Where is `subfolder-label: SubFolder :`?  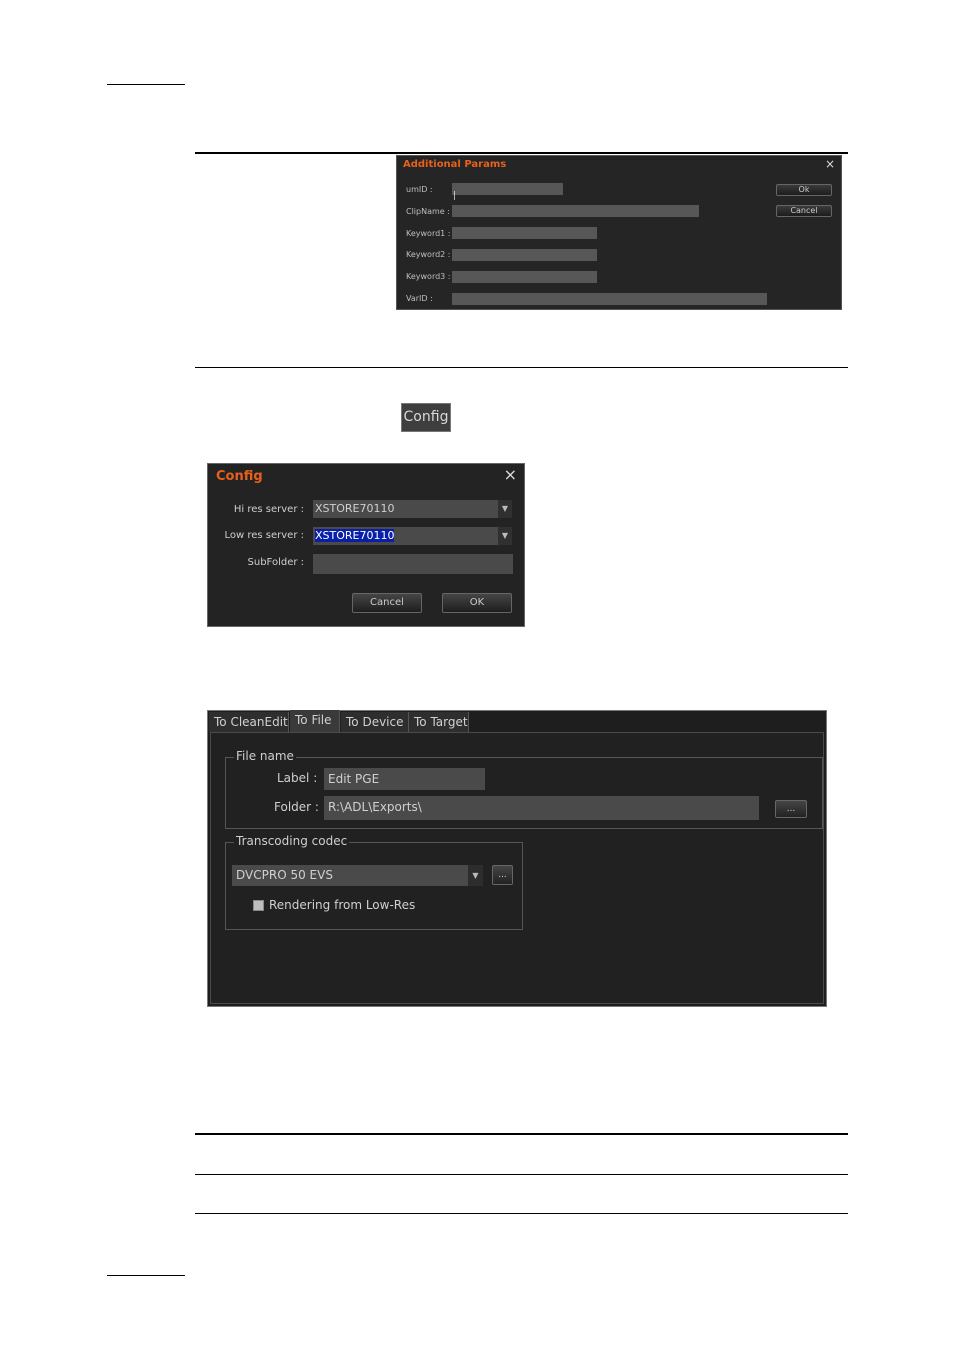 subfolder-label: SubFolder : is located at coordinates (275, 562).